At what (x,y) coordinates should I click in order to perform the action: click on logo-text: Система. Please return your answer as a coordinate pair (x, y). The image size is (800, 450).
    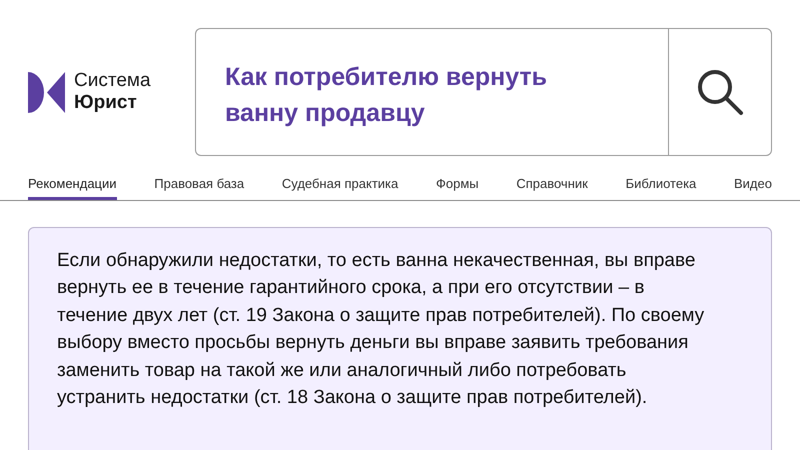
    Looking at the image, I should click on (112, 81).